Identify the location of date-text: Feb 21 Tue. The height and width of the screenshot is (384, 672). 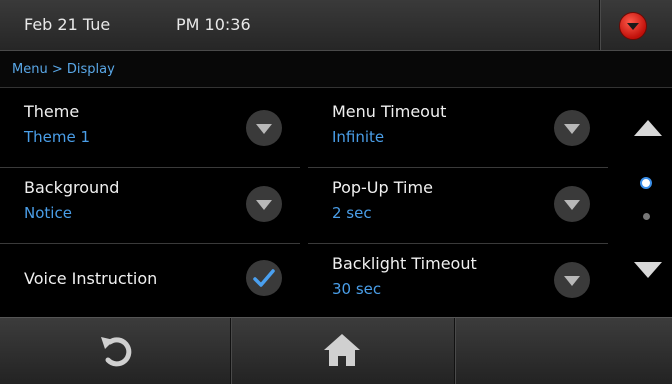
(67, 24).